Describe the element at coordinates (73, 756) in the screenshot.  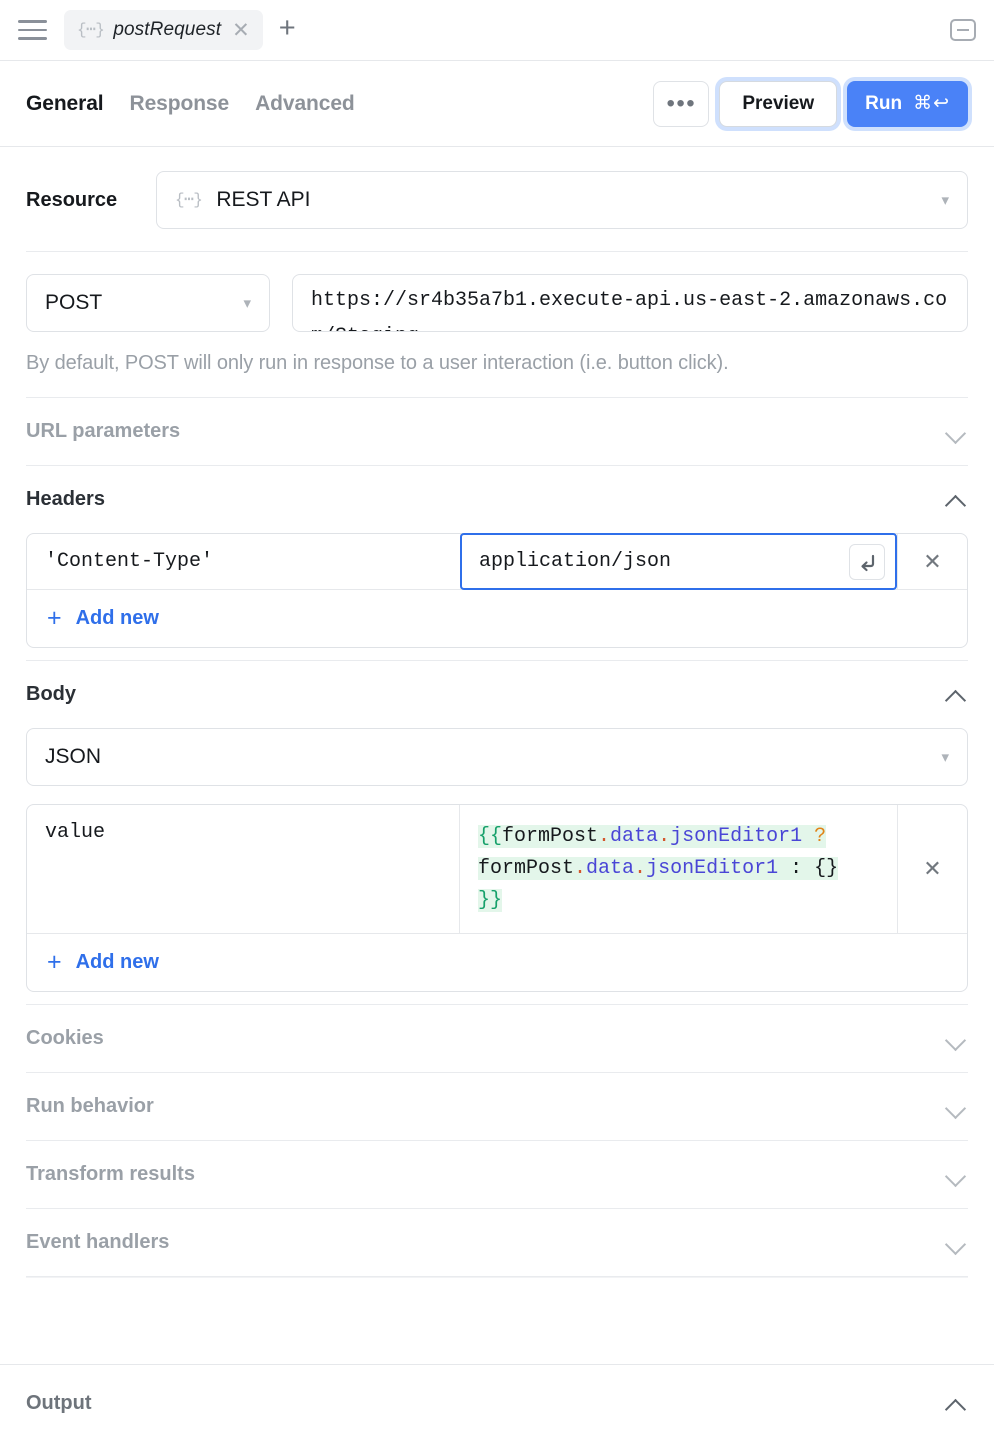
I see `body-format-value: JSON` at that location.